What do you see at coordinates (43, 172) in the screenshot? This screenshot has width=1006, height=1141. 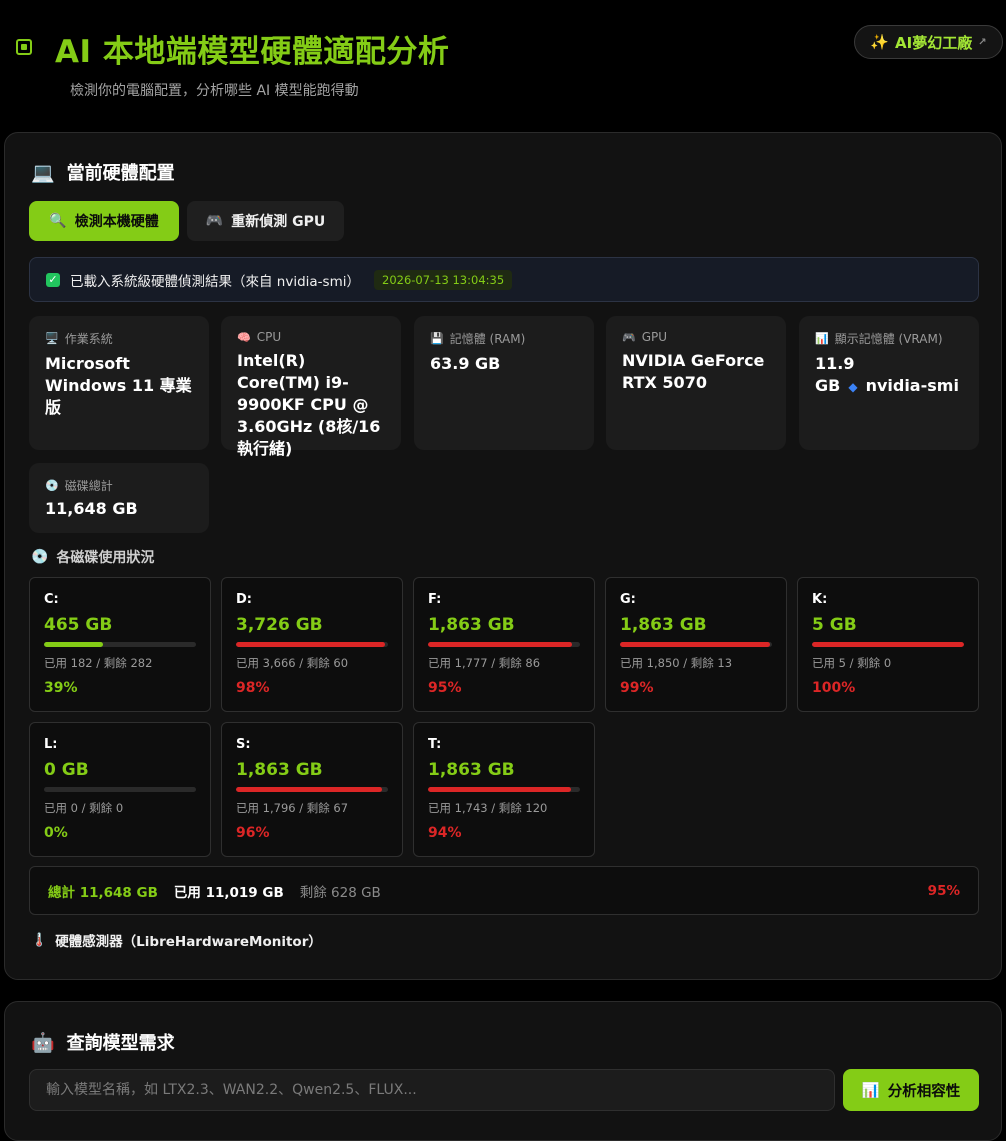 I see `laptop-icon: 💻` at bounding box center [43, 172].